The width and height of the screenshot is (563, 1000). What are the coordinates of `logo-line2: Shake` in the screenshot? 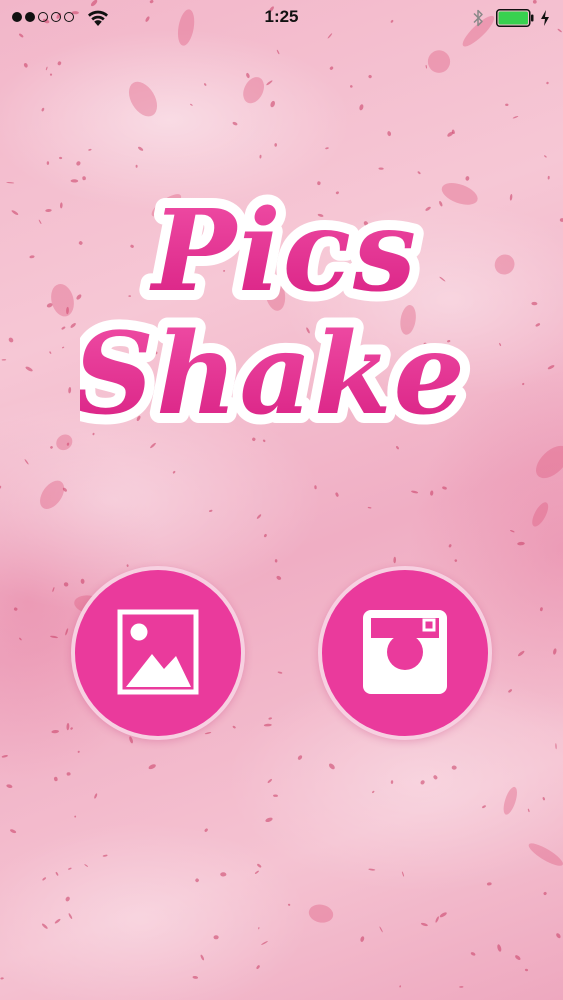 It's located at (273, 374).